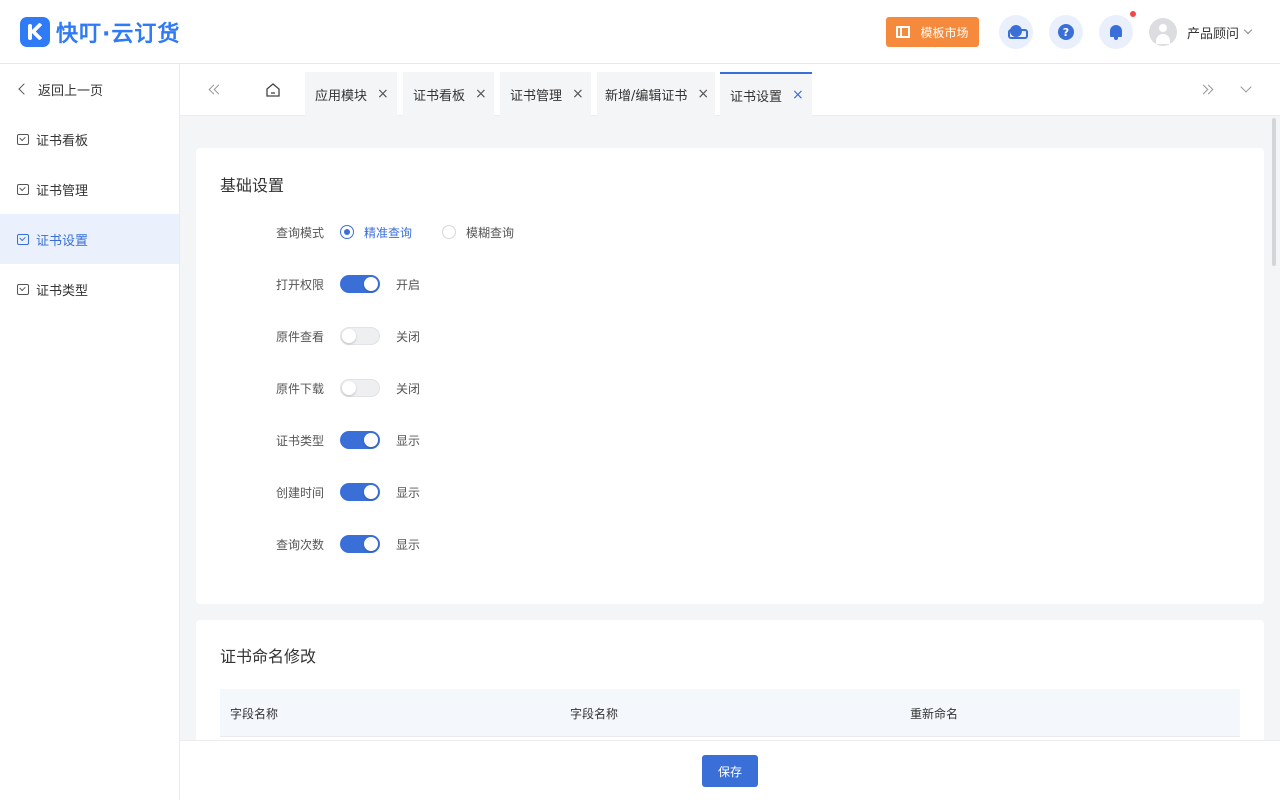 This screenshot has height=800, width=1280. I want to click on scroll-tabs-right-icon, so click(1206, 90).